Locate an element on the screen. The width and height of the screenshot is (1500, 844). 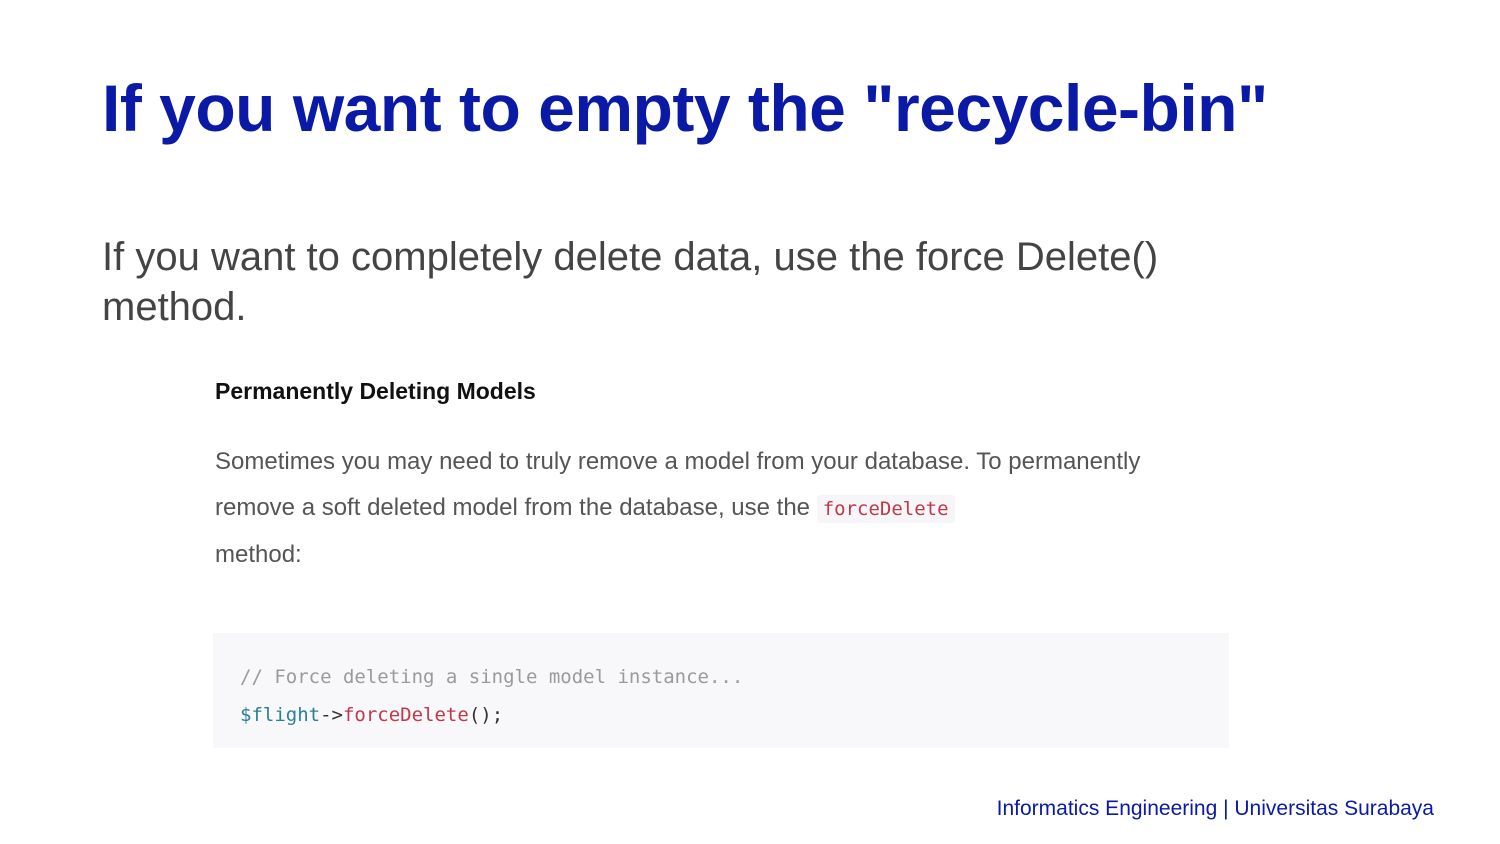
inline-code: forceDelete is located at coordinates (885, 509).